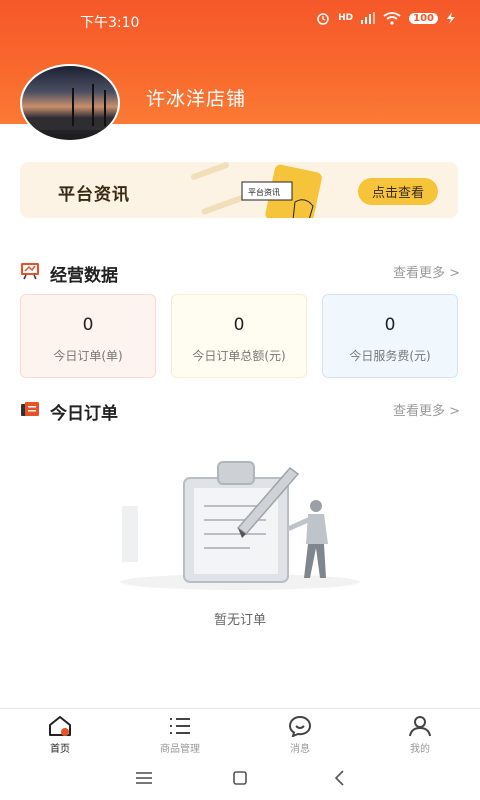 The width and height of the screenshot is (480, 800). I want to click on today-orders-title: 今日订单, so click(84, 414).